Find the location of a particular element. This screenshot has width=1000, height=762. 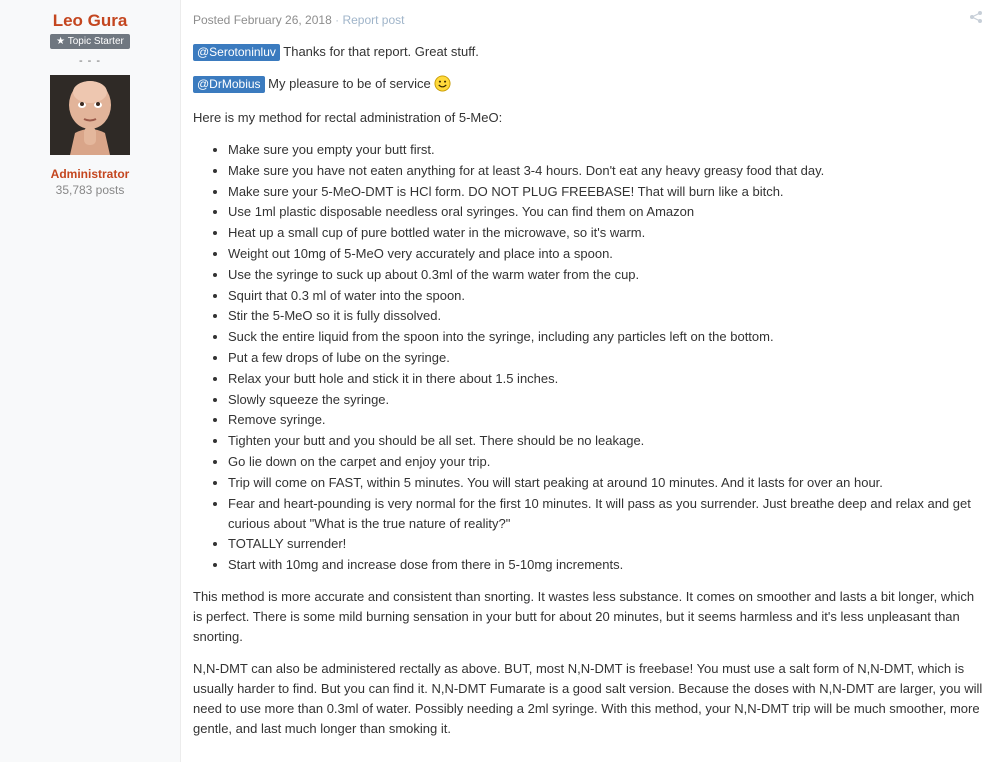

list-item: Make sure you empty your butt first. is located at coordinates (605, 150).